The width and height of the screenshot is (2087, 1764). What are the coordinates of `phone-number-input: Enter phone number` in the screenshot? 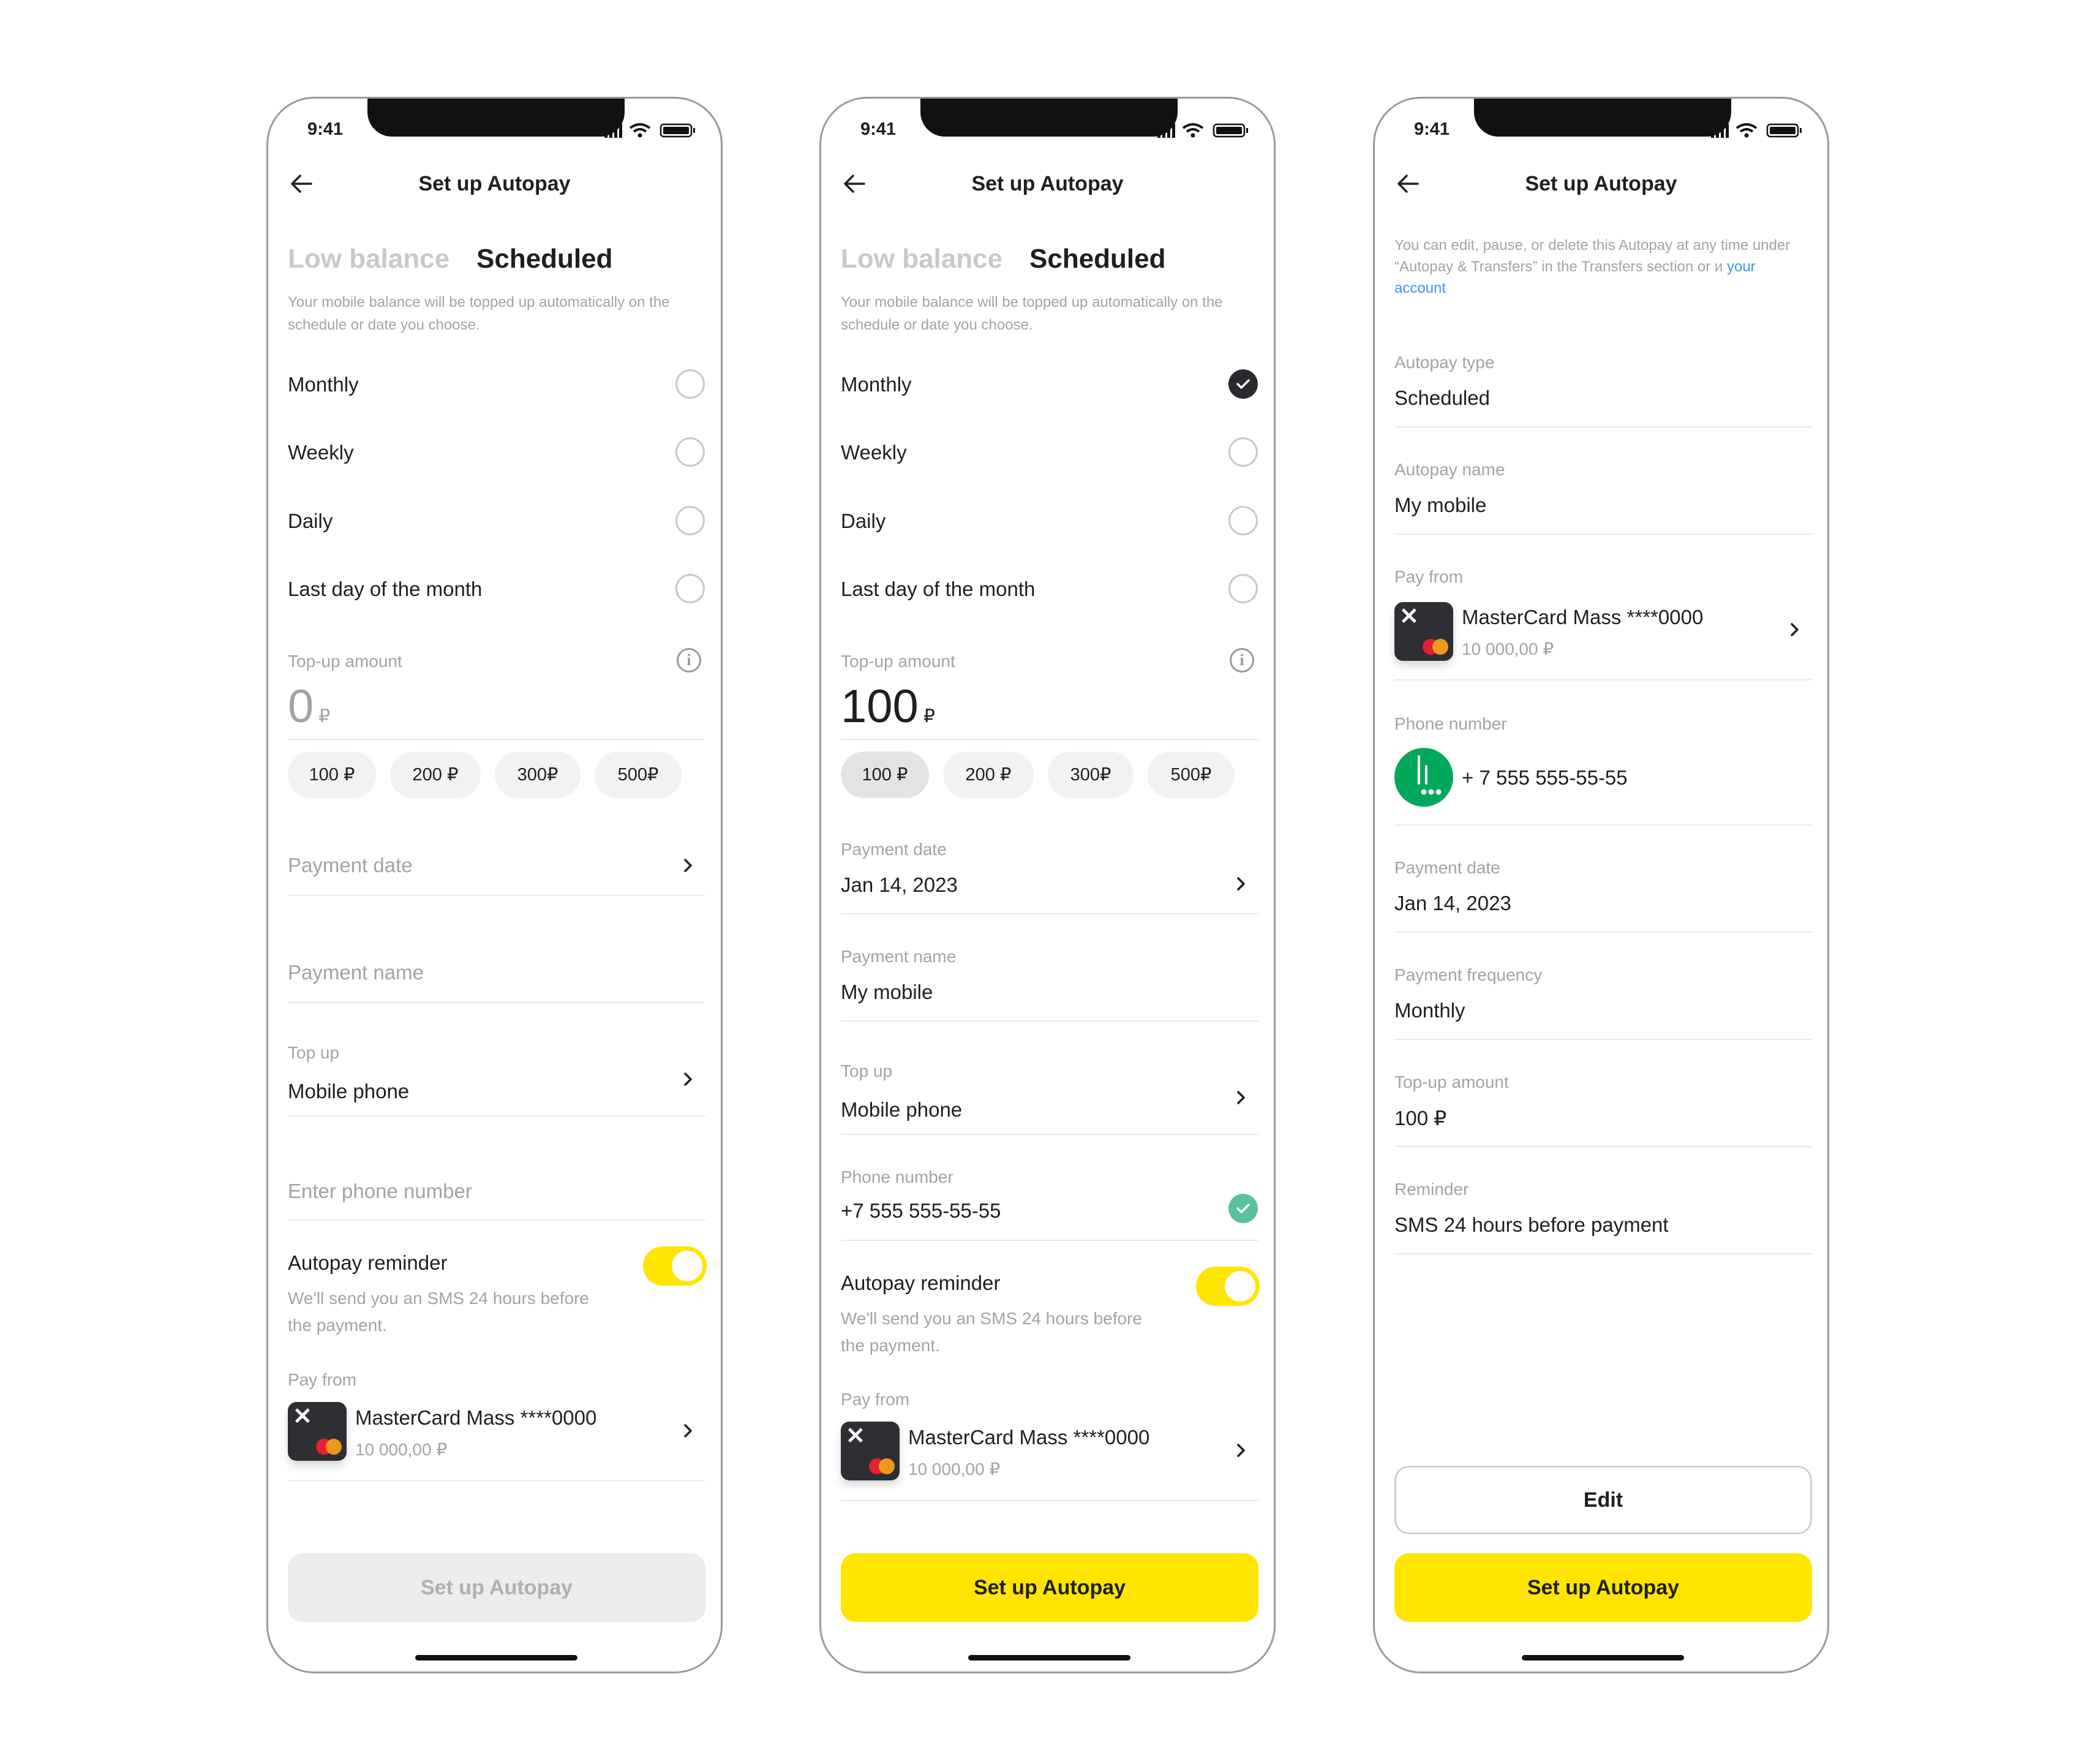 It's located at (380, 1191).